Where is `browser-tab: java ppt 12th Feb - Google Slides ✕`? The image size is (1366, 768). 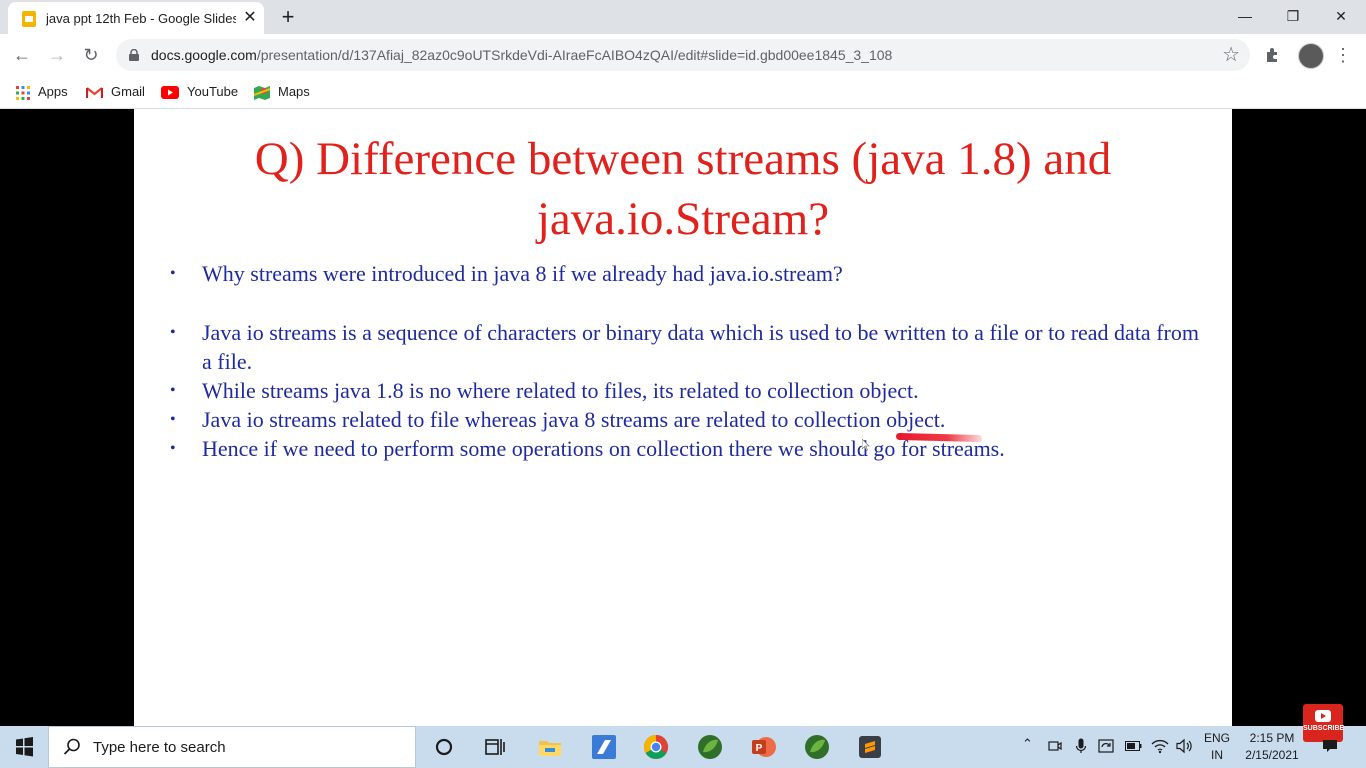 browser-tab: java ppt 12th Feb - Google Slides ✕ is located at coordinates (136, 18).